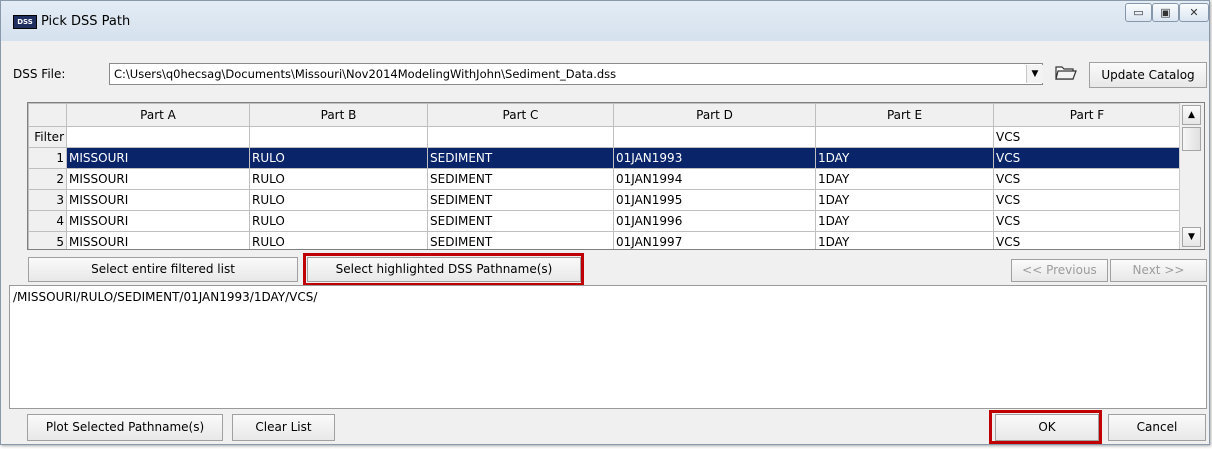 Image resolution: width=1212 pixels, height=449 pixels. I want to click on table-cell: 01JAN1995, so click(714, 200).